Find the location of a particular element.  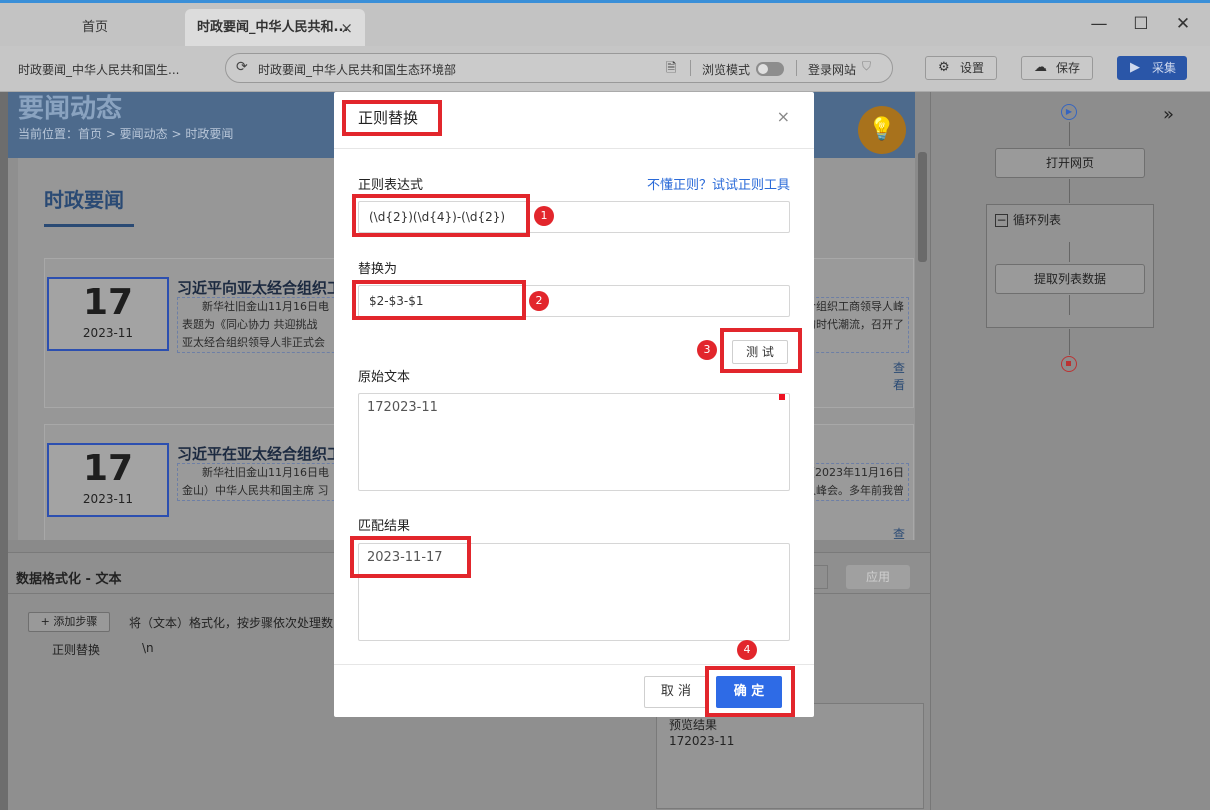

loop-label: 循环列表 is located at coordinates (1037, 220).